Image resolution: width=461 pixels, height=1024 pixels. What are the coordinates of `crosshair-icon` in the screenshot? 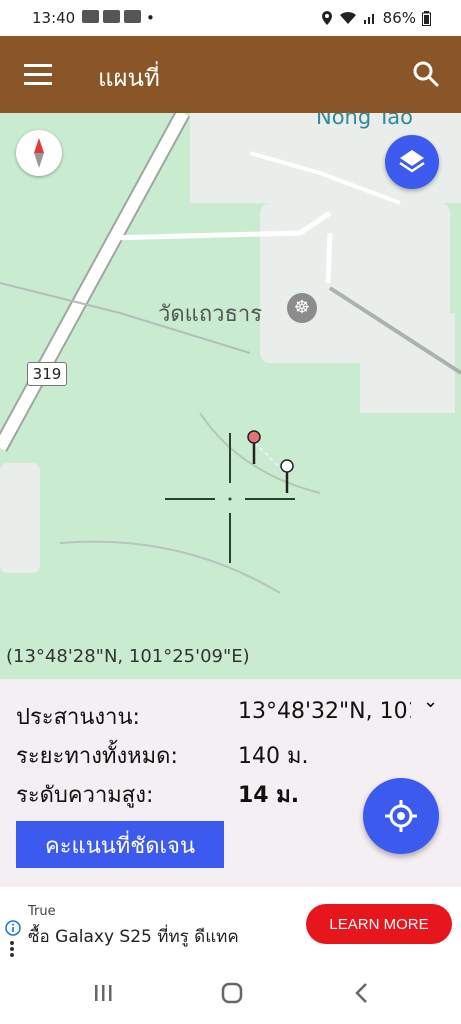 It's located at (230, 498).